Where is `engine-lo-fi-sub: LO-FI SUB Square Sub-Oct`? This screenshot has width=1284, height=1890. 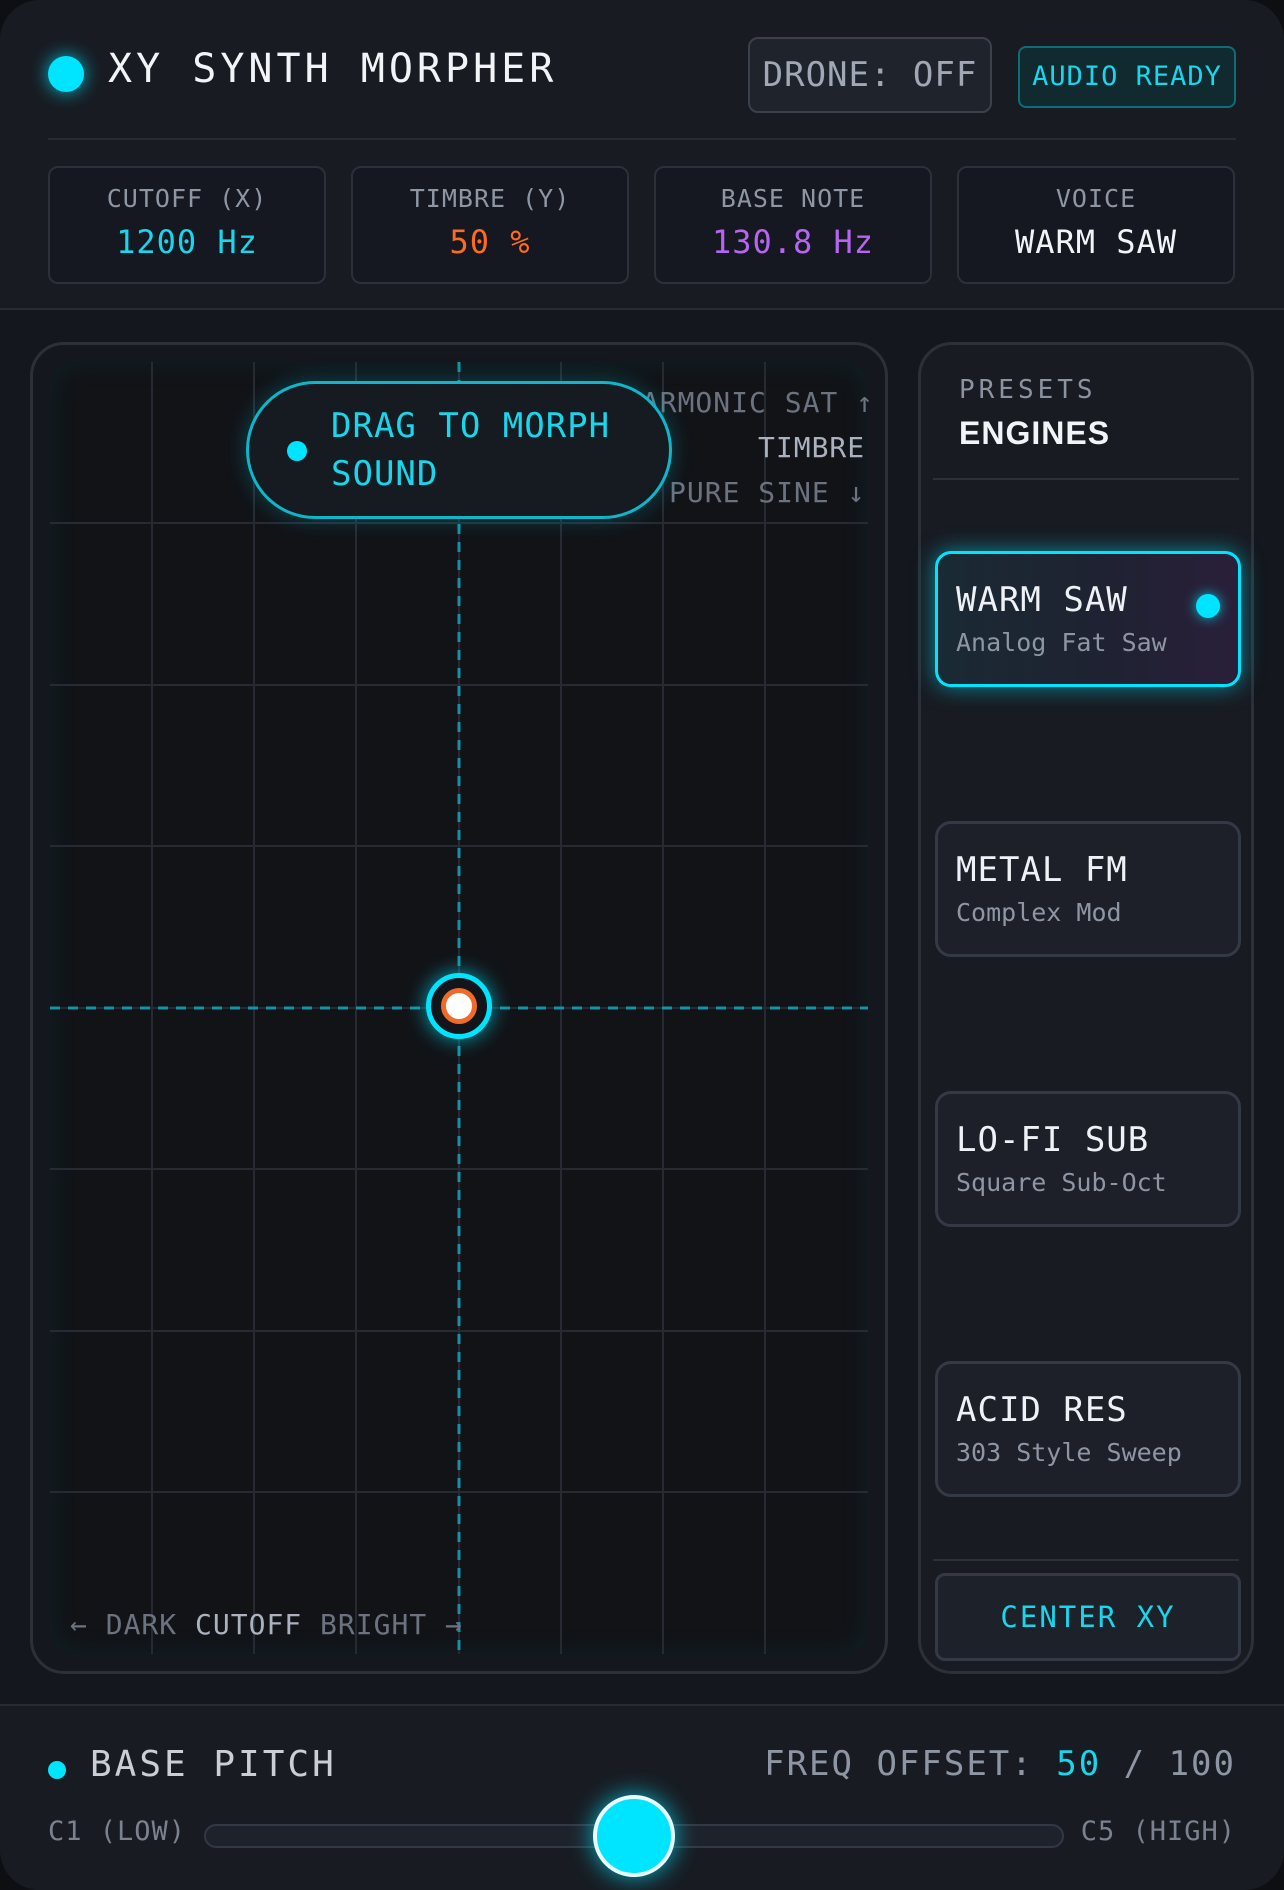 engine-lo-fi-sub: LO-FI SUB Square Sub-Oct is located at coordinates (1088, 1159).